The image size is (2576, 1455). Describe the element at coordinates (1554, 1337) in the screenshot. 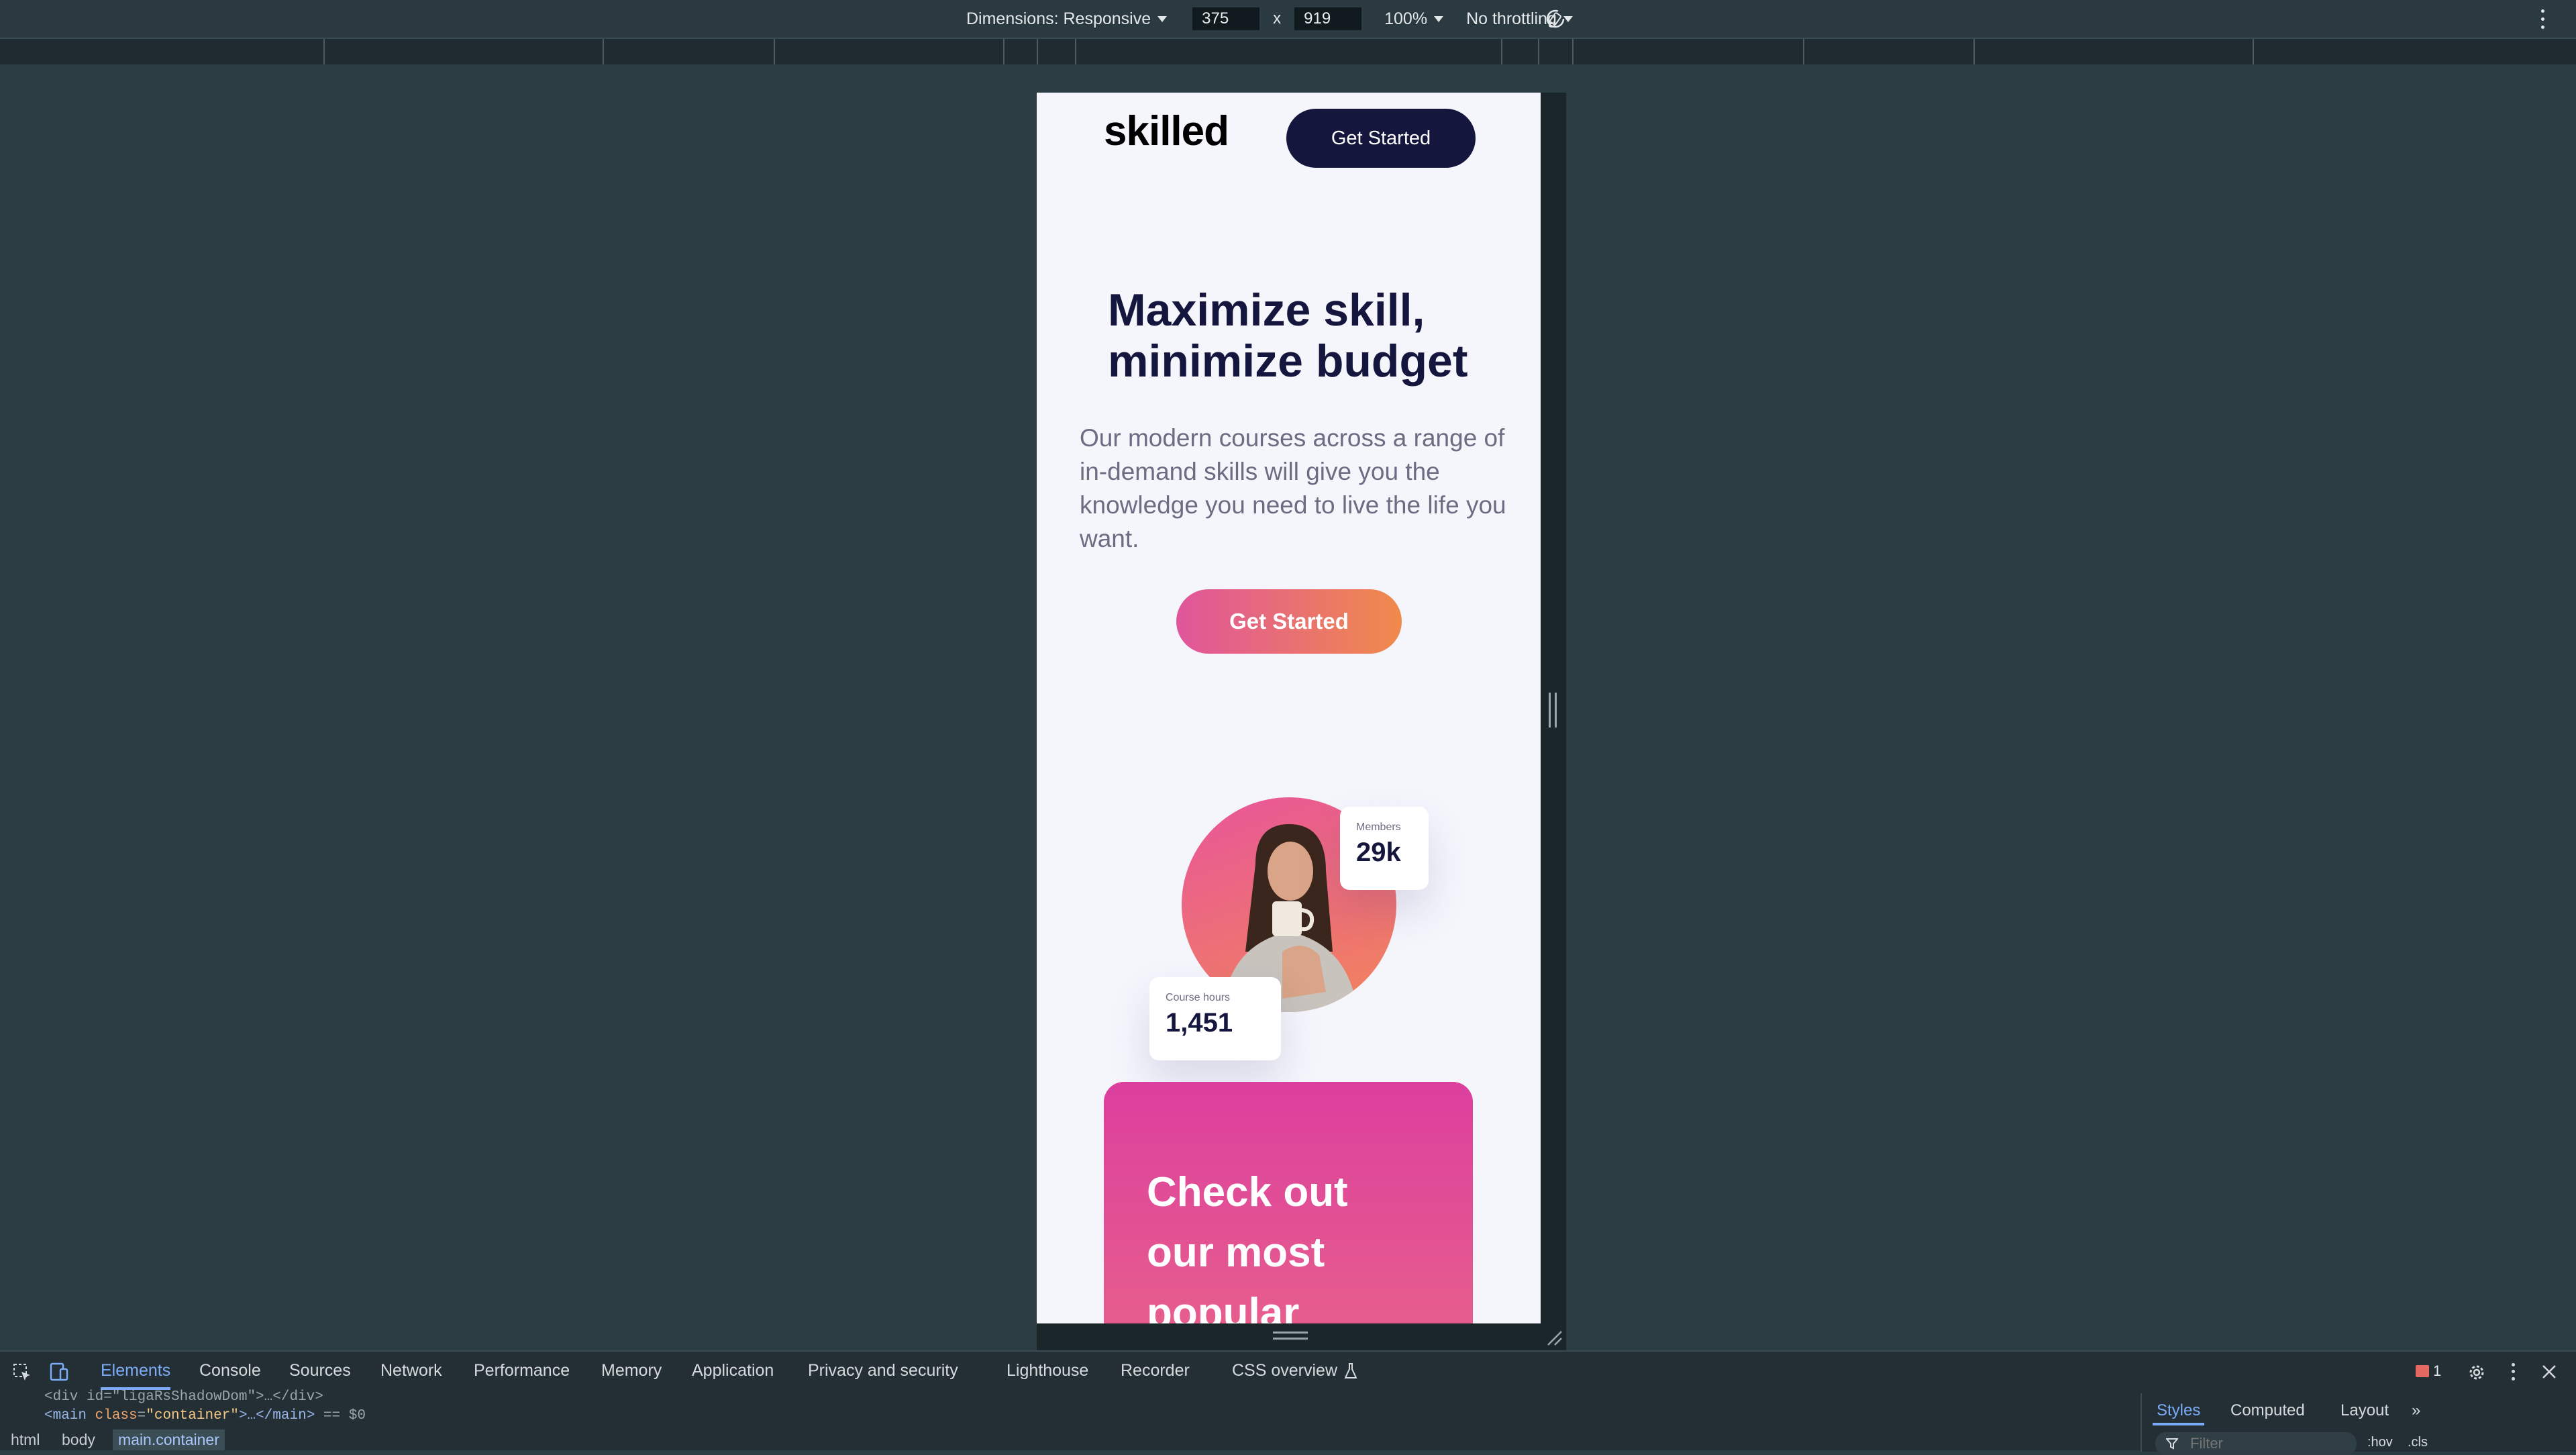

I see `resize-corner-icon` at that location.